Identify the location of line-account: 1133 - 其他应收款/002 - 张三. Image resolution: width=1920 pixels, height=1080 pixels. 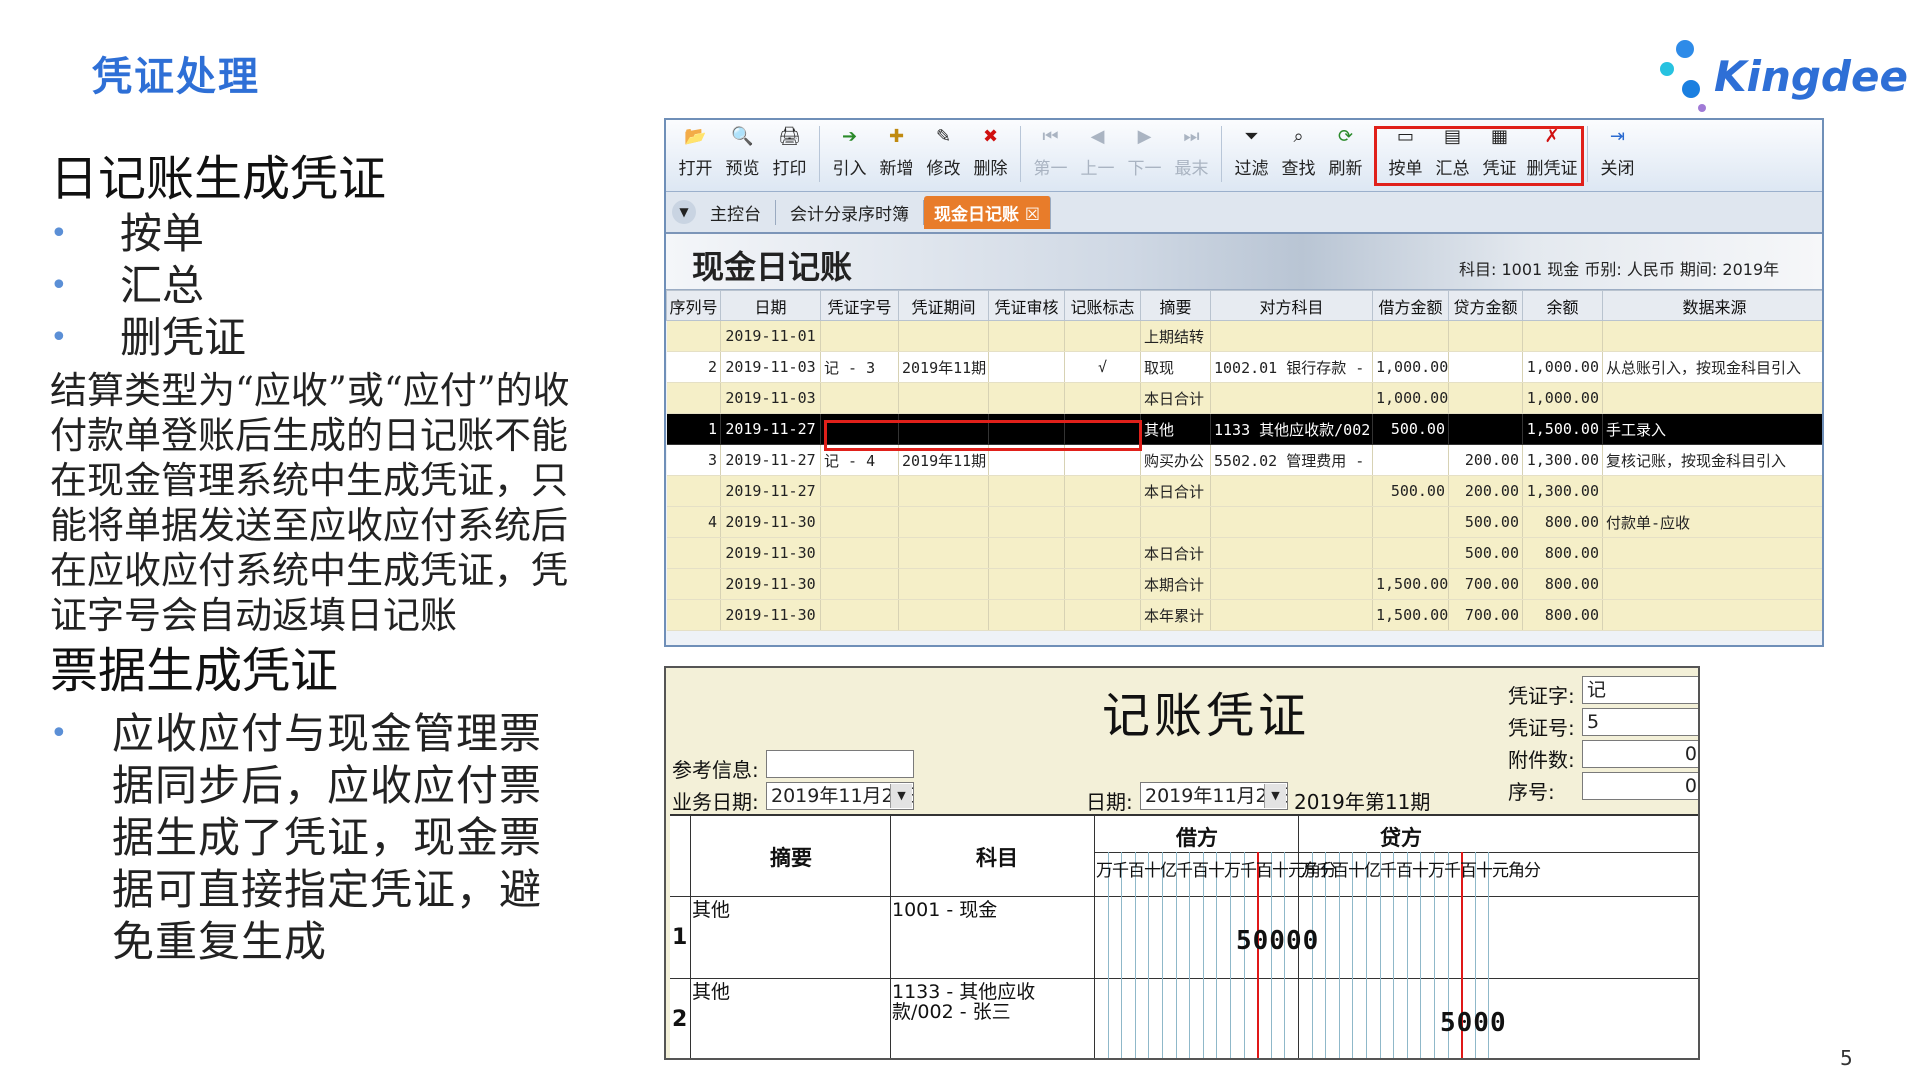
(990, 1002).